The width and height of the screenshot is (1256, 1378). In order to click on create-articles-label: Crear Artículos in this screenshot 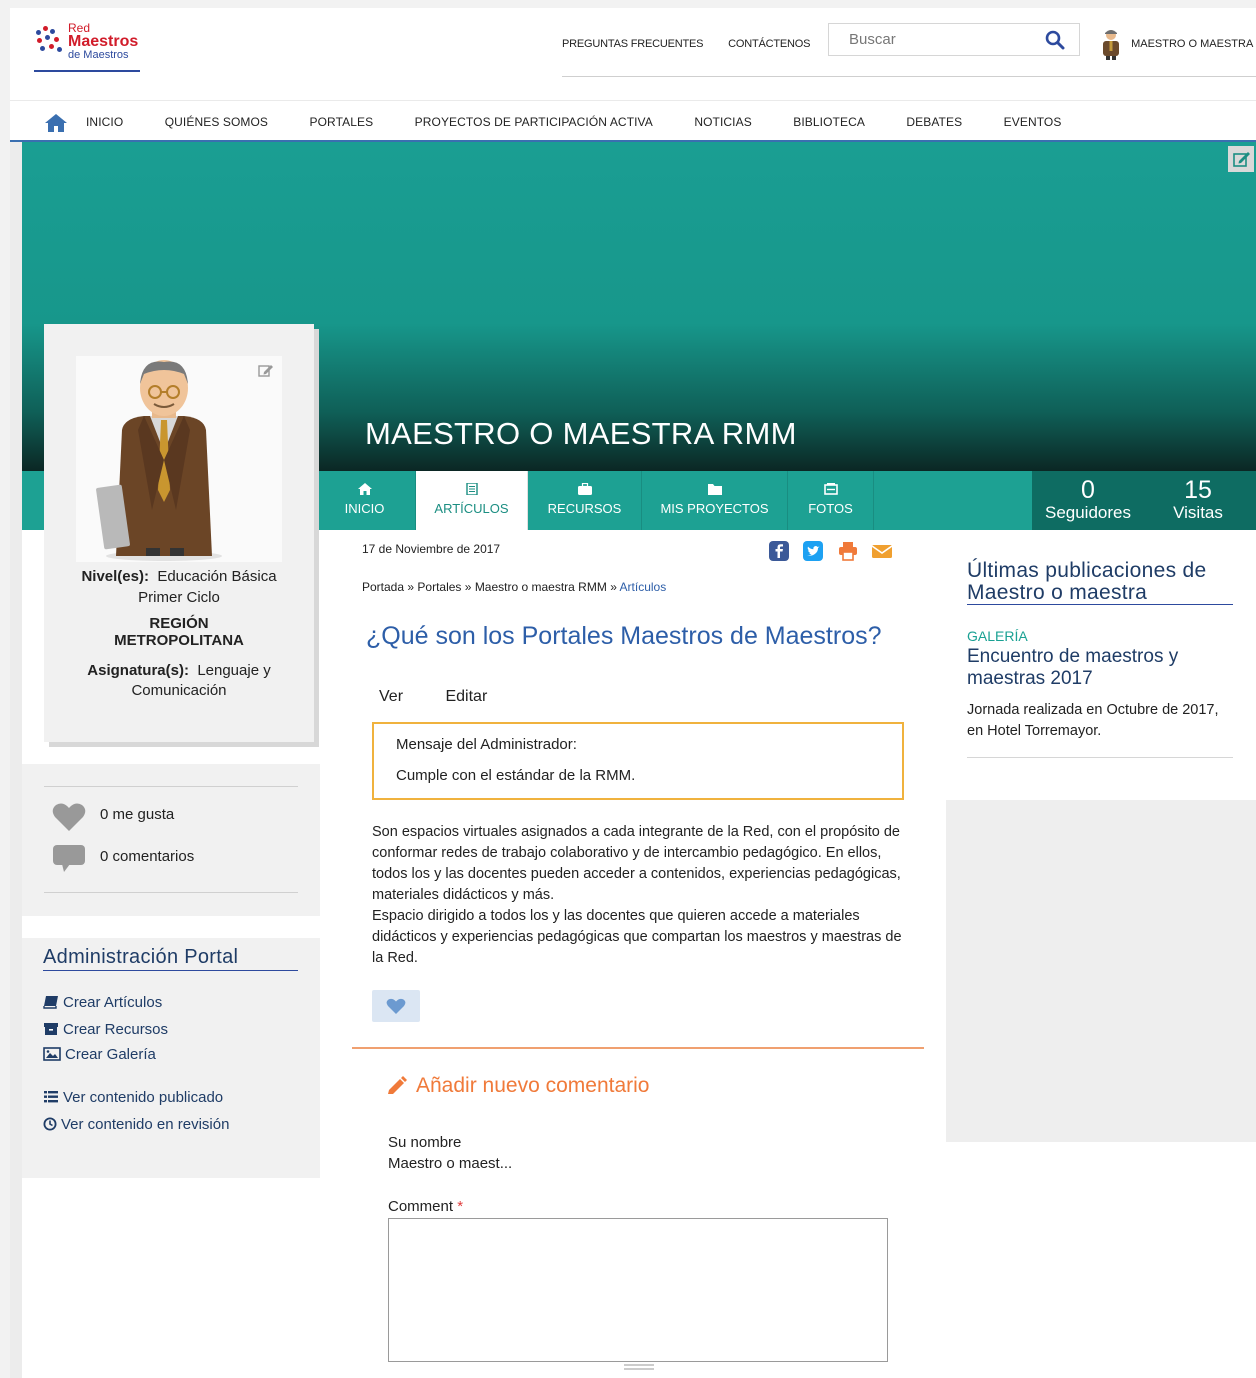, I will do `click(113, 1002)`.